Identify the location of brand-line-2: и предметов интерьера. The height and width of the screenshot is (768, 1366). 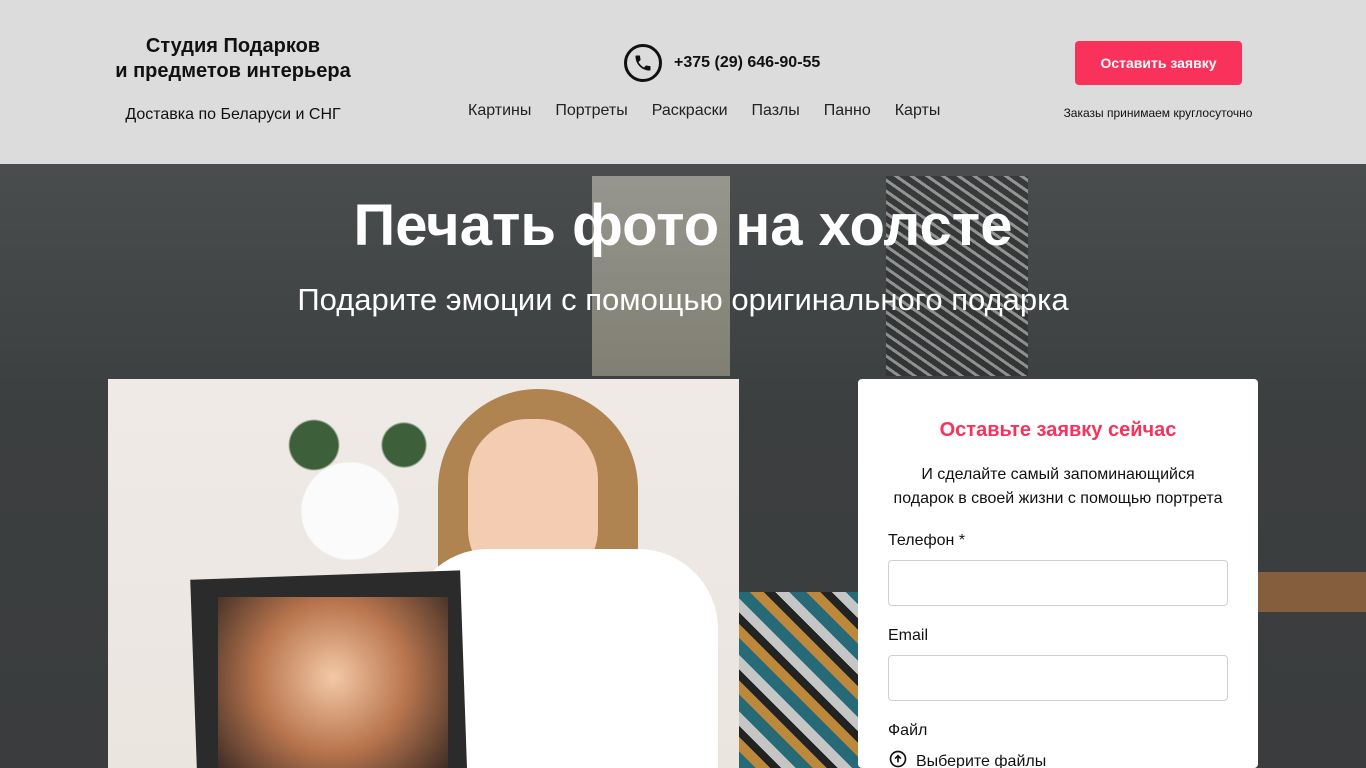
(233, 71).